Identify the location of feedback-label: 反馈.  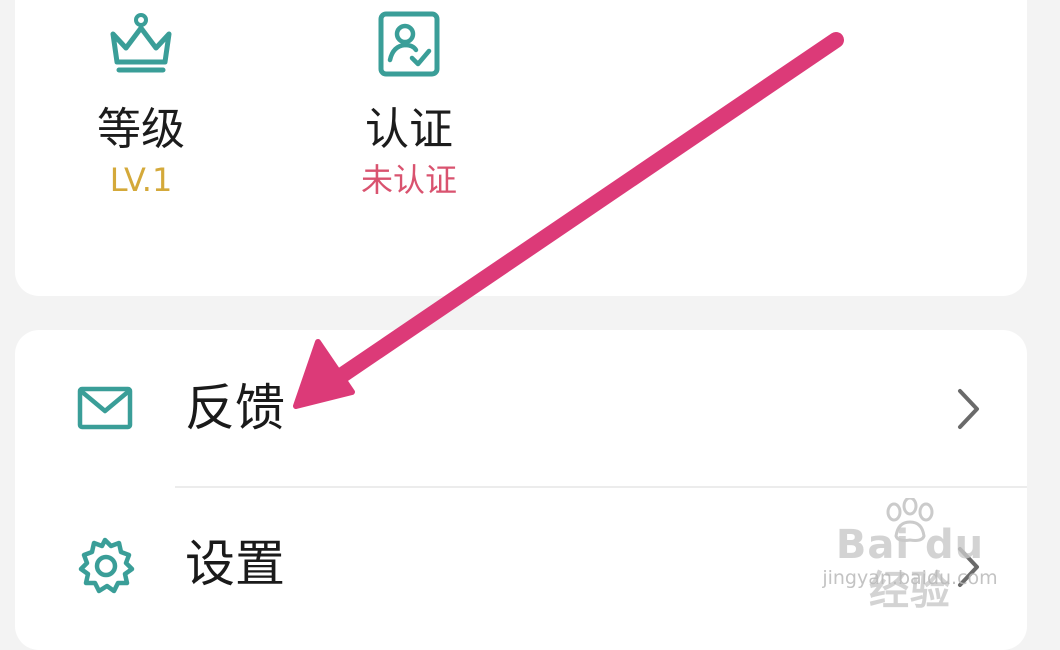
(235, 408).